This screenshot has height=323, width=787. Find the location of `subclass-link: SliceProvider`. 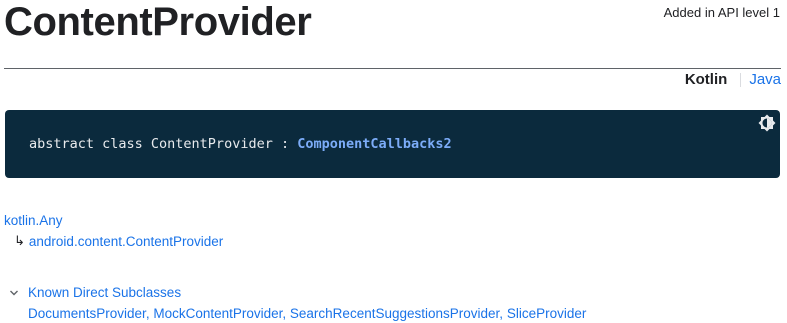

subclass-link: SliceProvider is located at coordinates (547, 313).